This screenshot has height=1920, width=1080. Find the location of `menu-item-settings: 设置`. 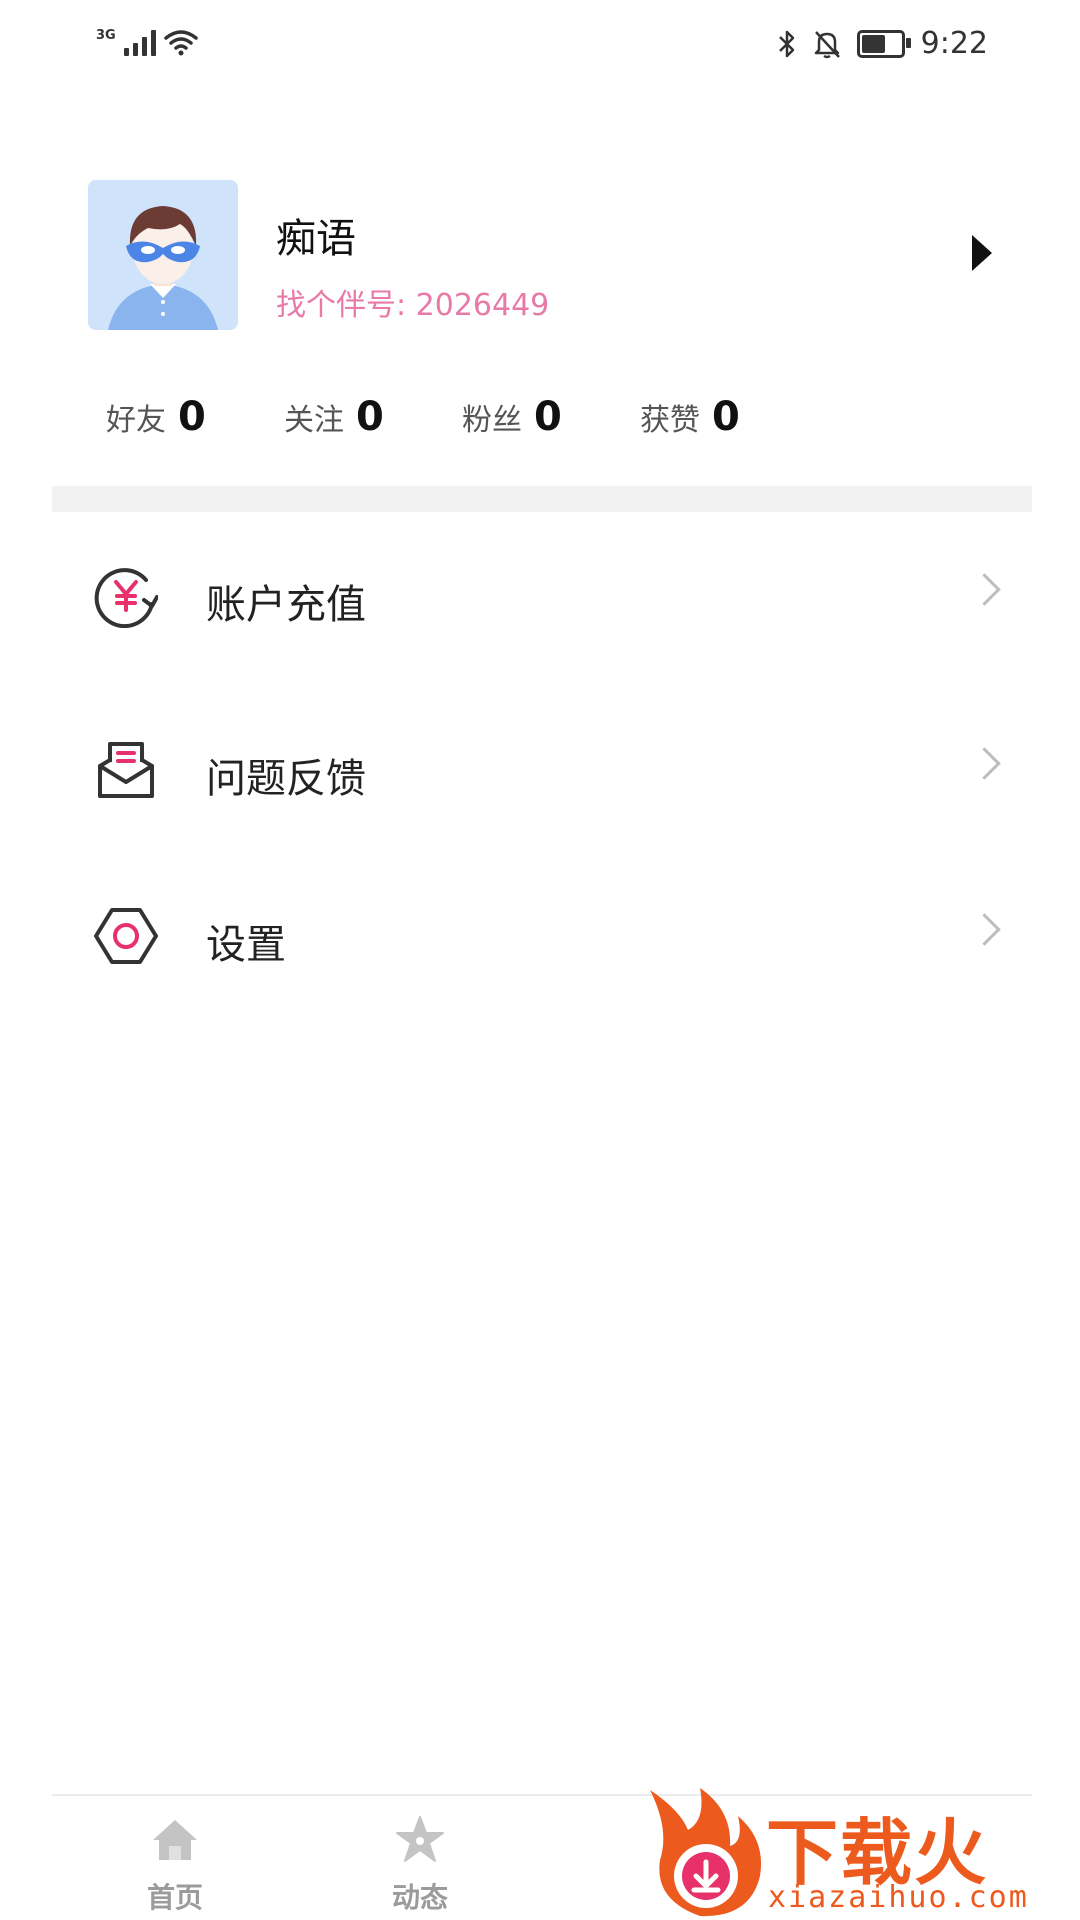

menu-item-settings: 设置 is located at coordinates (542, 936).